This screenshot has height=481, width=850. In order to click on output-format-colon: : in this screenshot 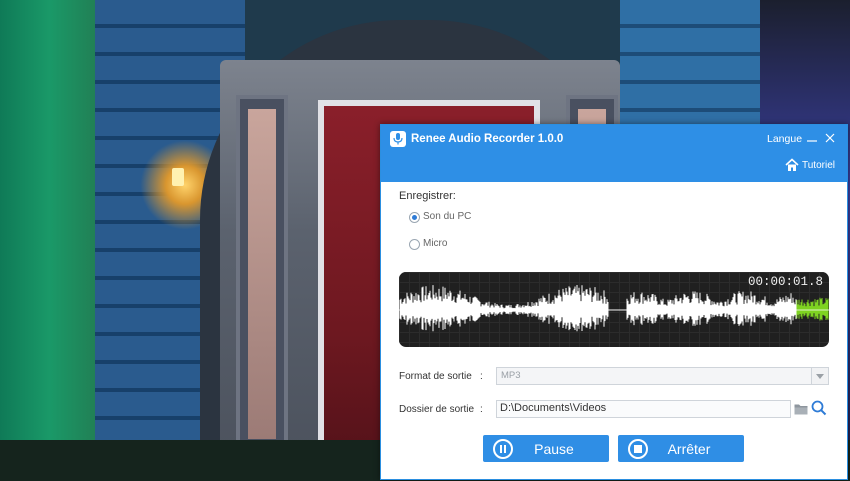, I will do `click(481, 376)`.